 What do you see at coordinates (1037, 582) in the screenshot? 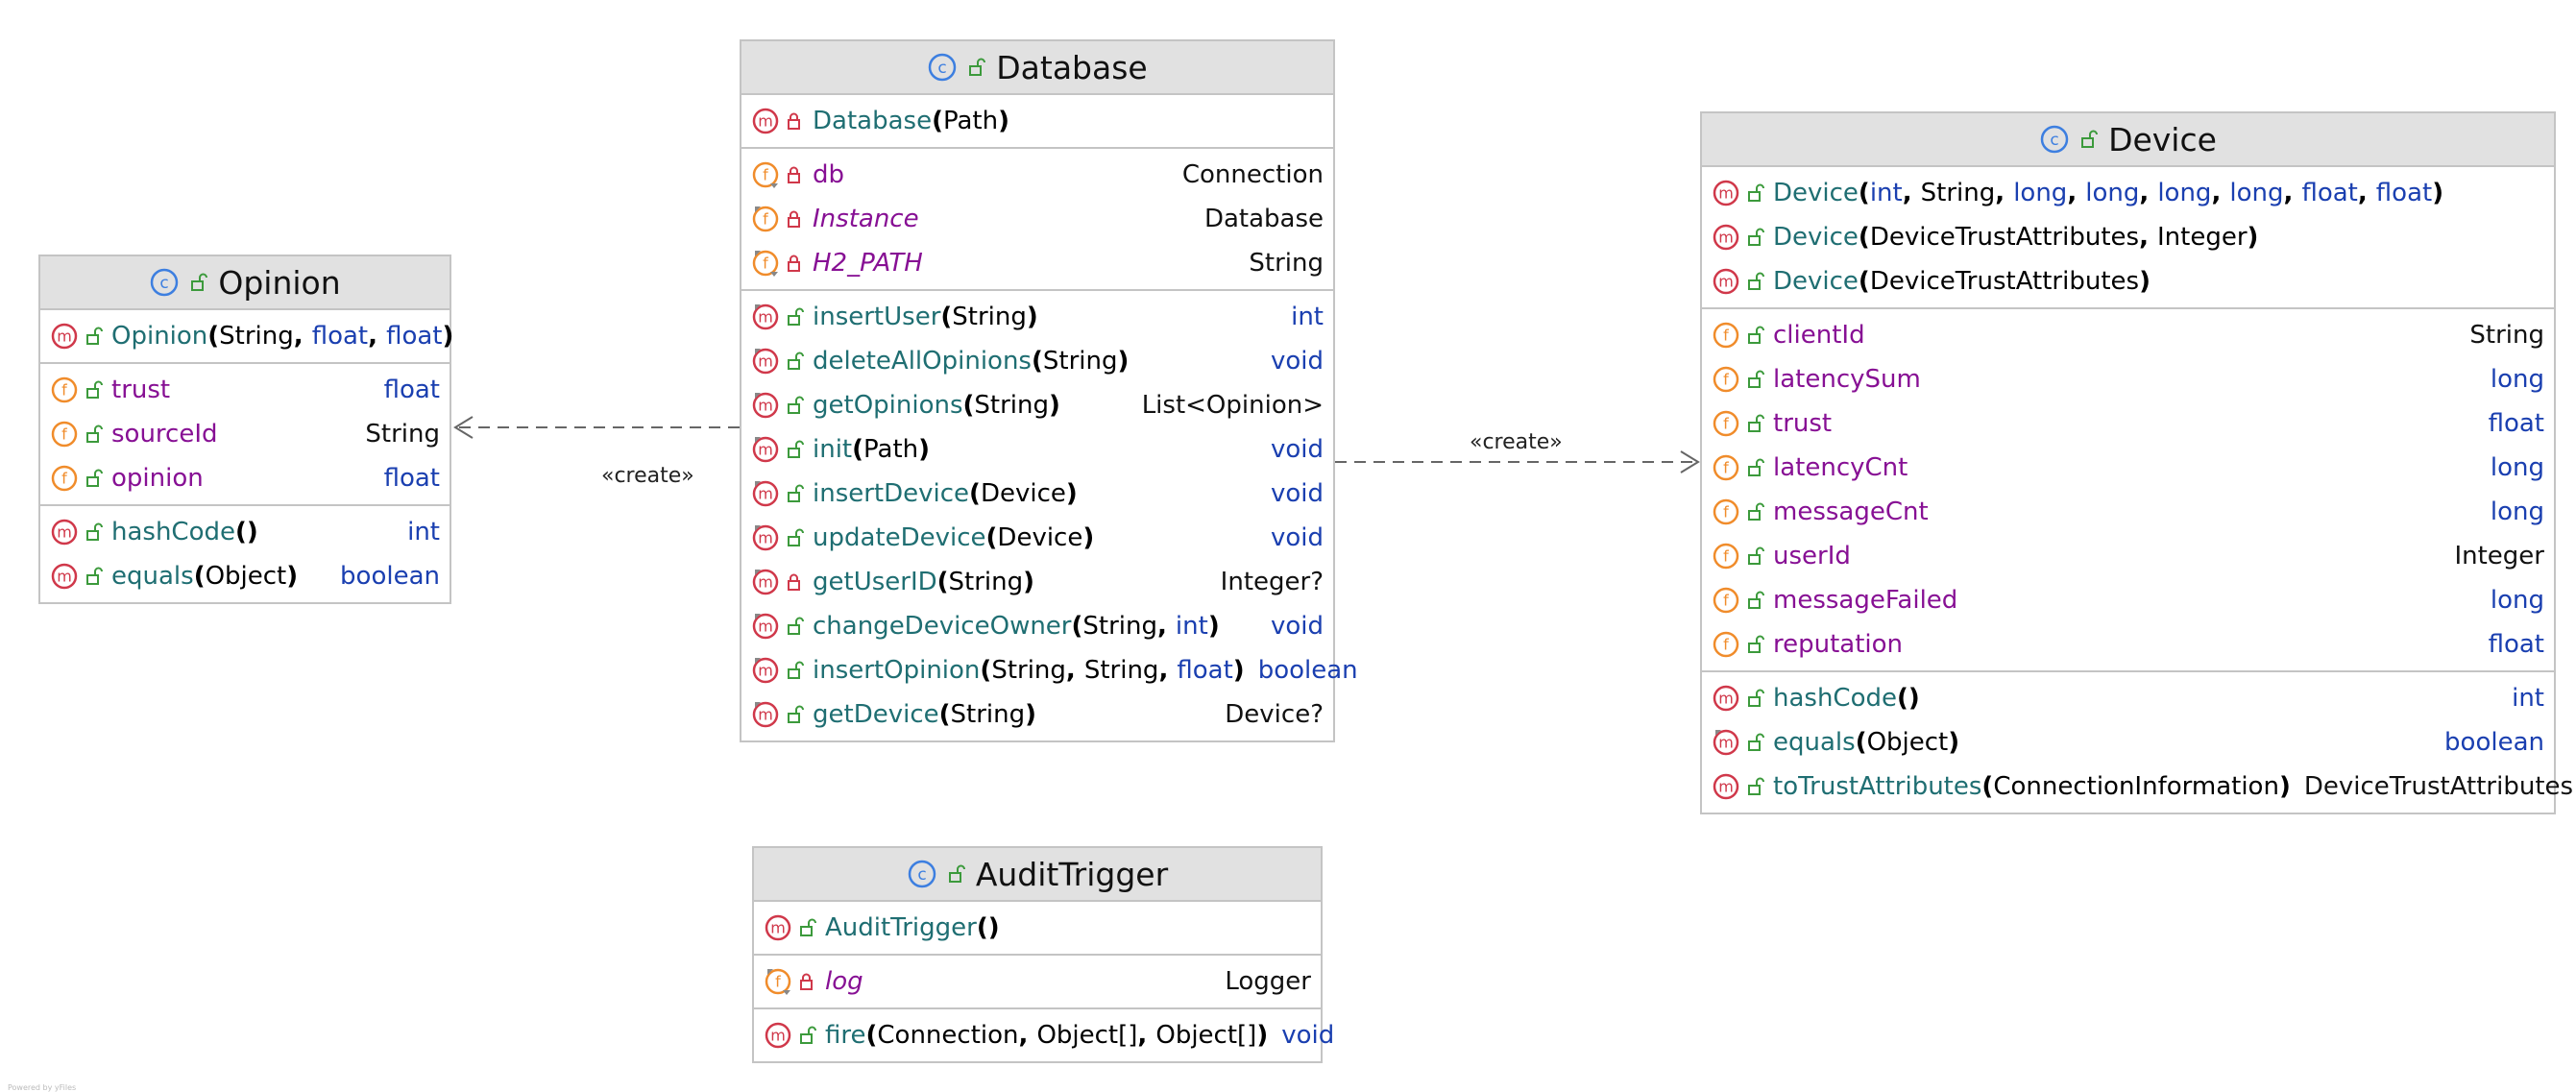
I see `method-row: m getUserID(String) Integer?` at bounding box center [1037, 582].